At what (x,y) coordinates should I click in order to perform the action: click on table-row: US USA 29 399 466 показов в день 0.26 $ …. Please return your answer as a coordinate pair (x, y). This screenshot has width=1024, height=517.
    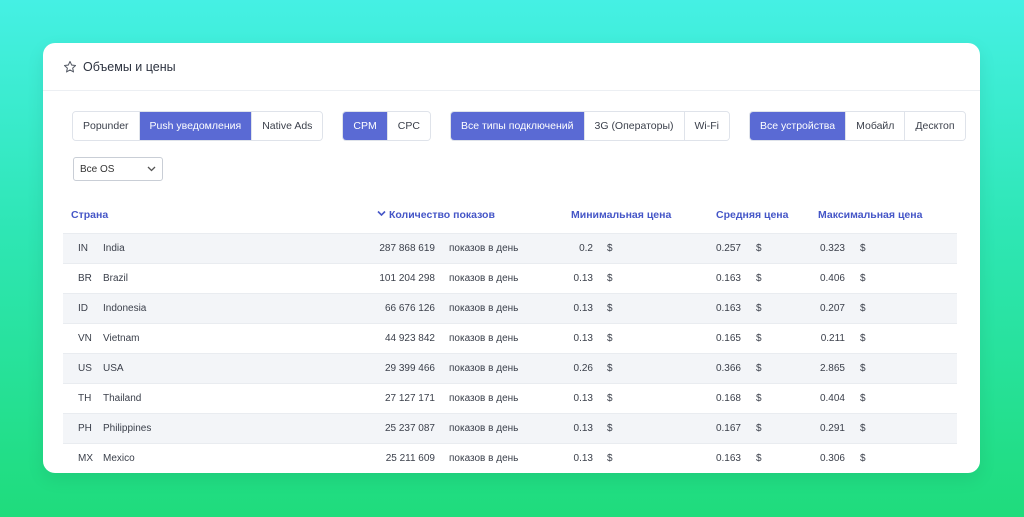
    Looking at the image, I should click on (510, 368).